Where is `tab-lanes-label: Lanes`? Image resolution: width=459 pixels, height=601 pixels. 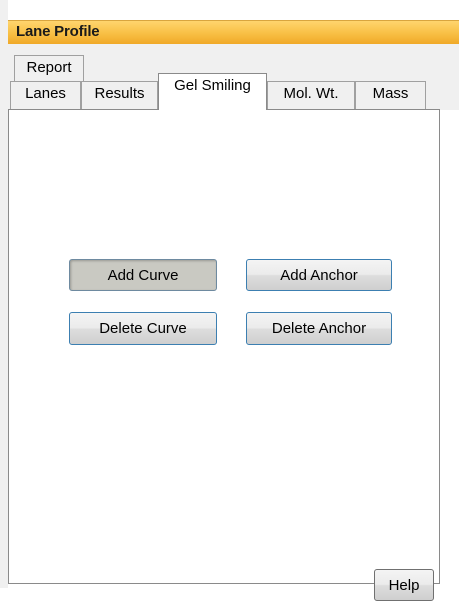 tab-lanes-label: Lanes is located at coordinates (45, 93).